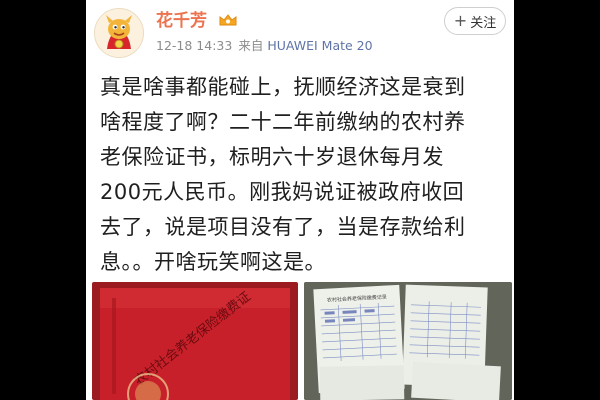 This screenshot has width=600, height=400. I want to click on author-avatar, so click(119, 33).